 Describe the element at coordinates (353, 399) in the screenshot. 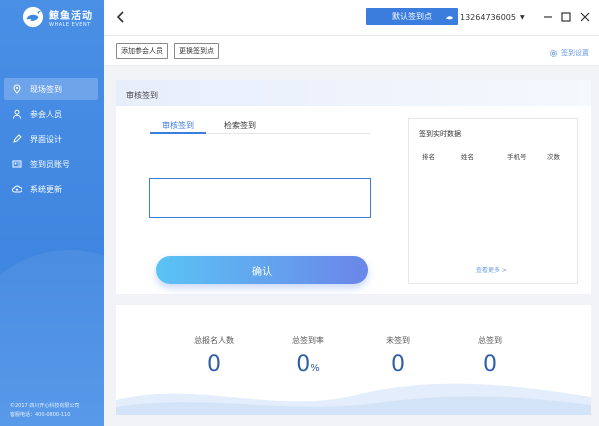

I see `decorative-waves` at that location.